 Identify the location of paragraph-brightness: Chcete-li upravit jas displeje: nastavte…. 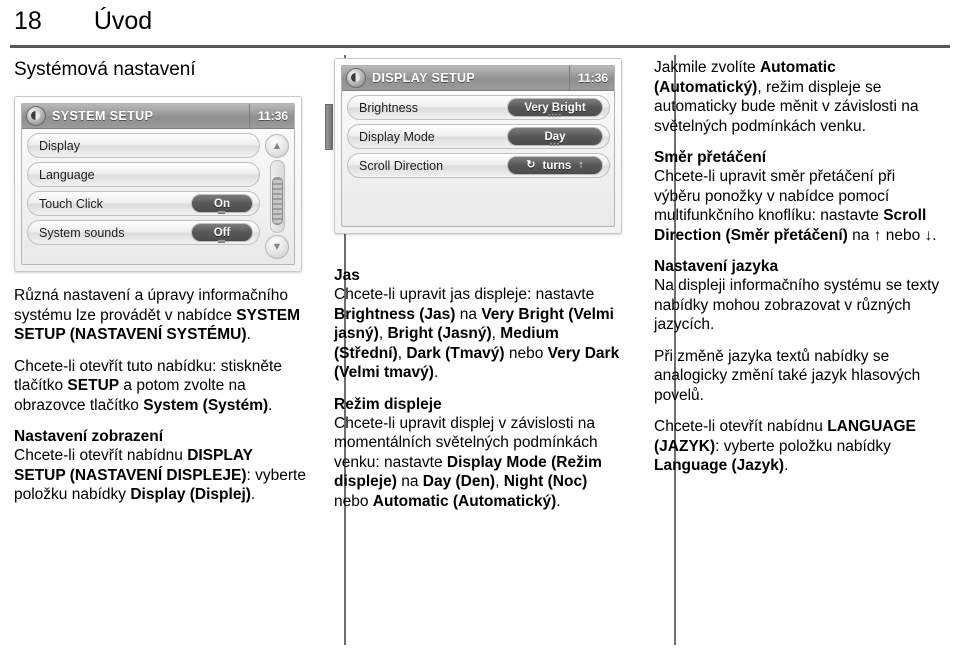
(480, 334).